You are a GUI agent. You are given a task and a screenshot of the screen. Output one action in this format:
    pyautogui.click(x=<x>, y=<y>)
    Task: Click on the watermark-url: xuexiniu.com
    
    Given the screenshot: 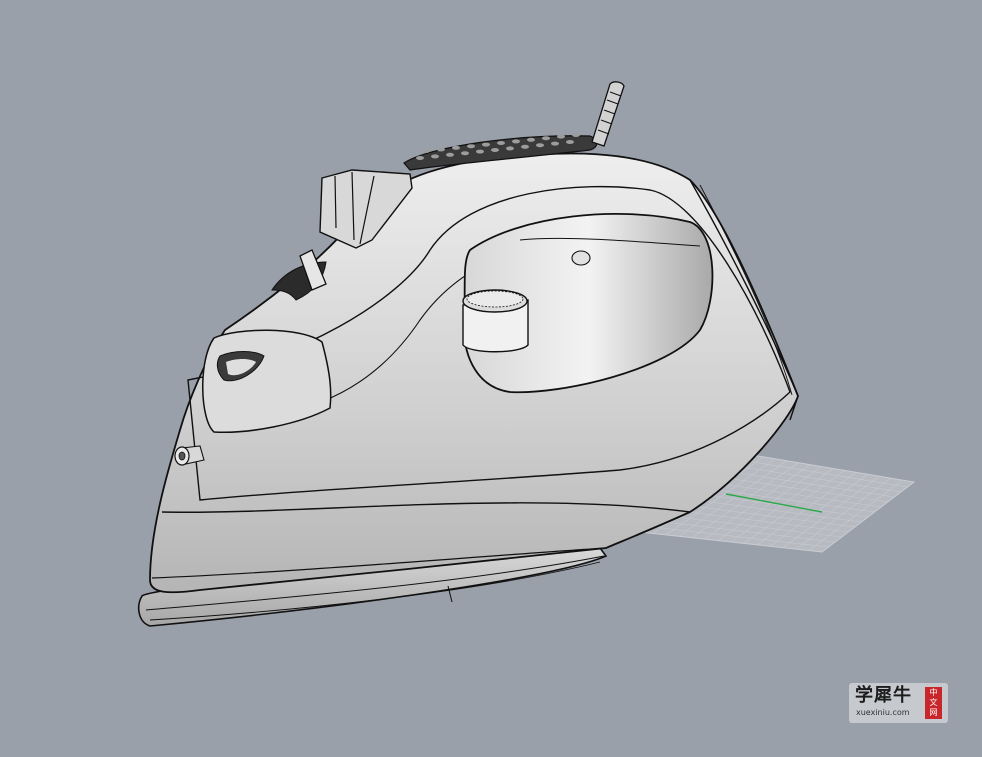 What is the action you would take?
    pyautogui.click(x=883, y=712)
    